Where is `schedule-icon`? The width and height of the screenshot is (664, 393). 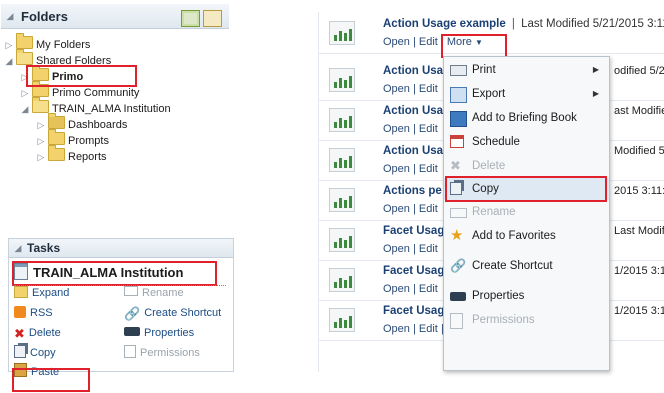 schedule-icon is located at coordinates (457, 141).